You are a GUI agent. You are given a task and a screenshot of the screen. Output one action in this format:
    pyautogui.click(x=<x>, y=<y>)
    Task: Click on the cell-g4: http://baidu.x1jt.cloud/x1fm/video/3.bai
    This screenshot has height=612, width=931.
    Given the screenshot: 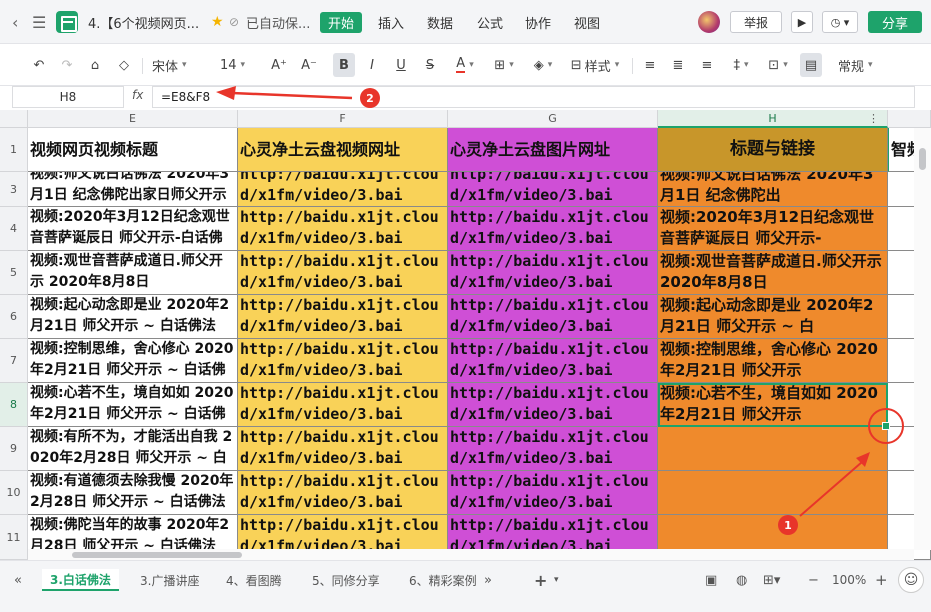 What is the action you would take?
    pyautogui.click(x=553, y=229)
    